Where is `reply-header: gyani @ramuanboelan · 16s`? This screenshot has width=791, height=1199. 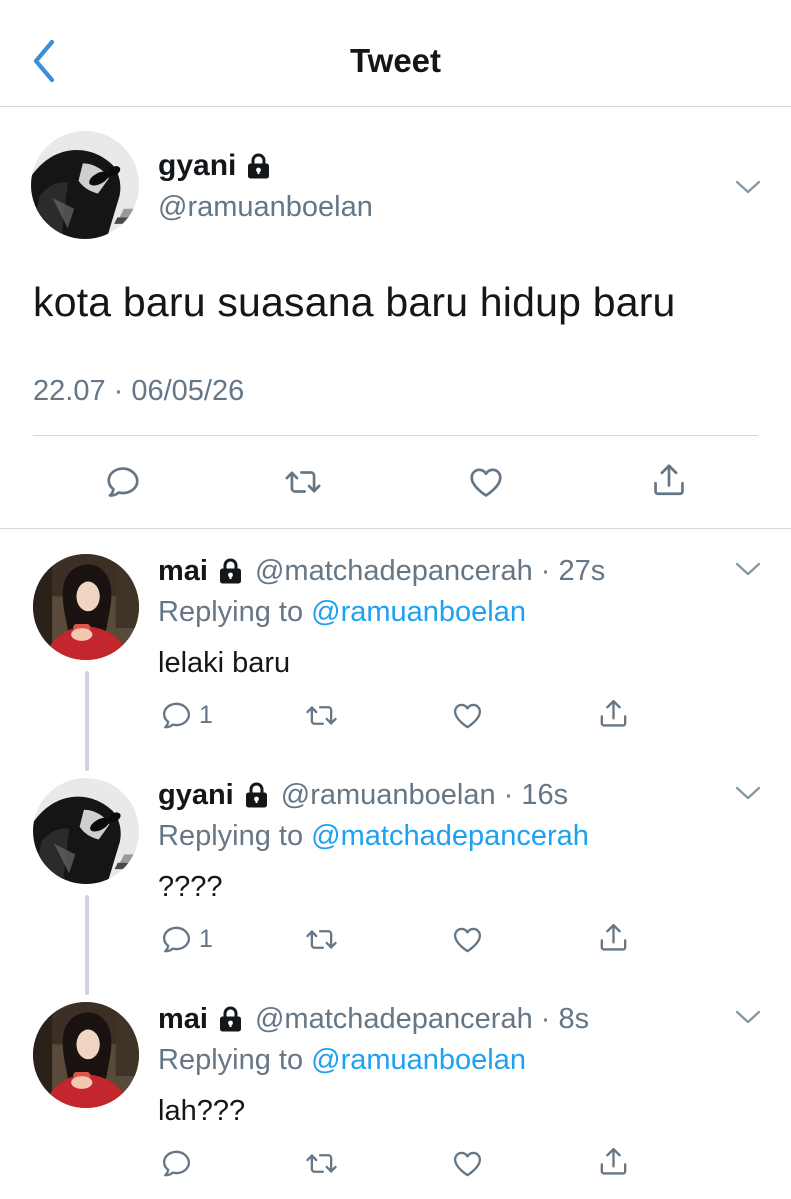
reply-header: gyani @ramuanboelan · 16s is located at coordinates (363, 795).